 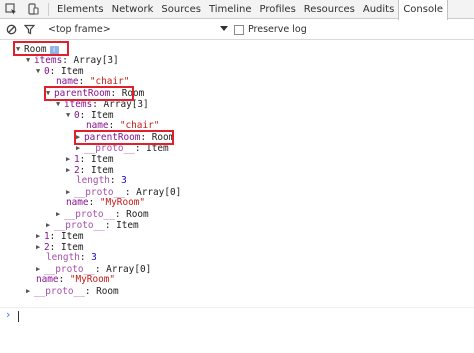 What do you see at coordinates (224, 29) in the screenshot?
I see `chevron-down-icon` at bounding box center [224, 29].